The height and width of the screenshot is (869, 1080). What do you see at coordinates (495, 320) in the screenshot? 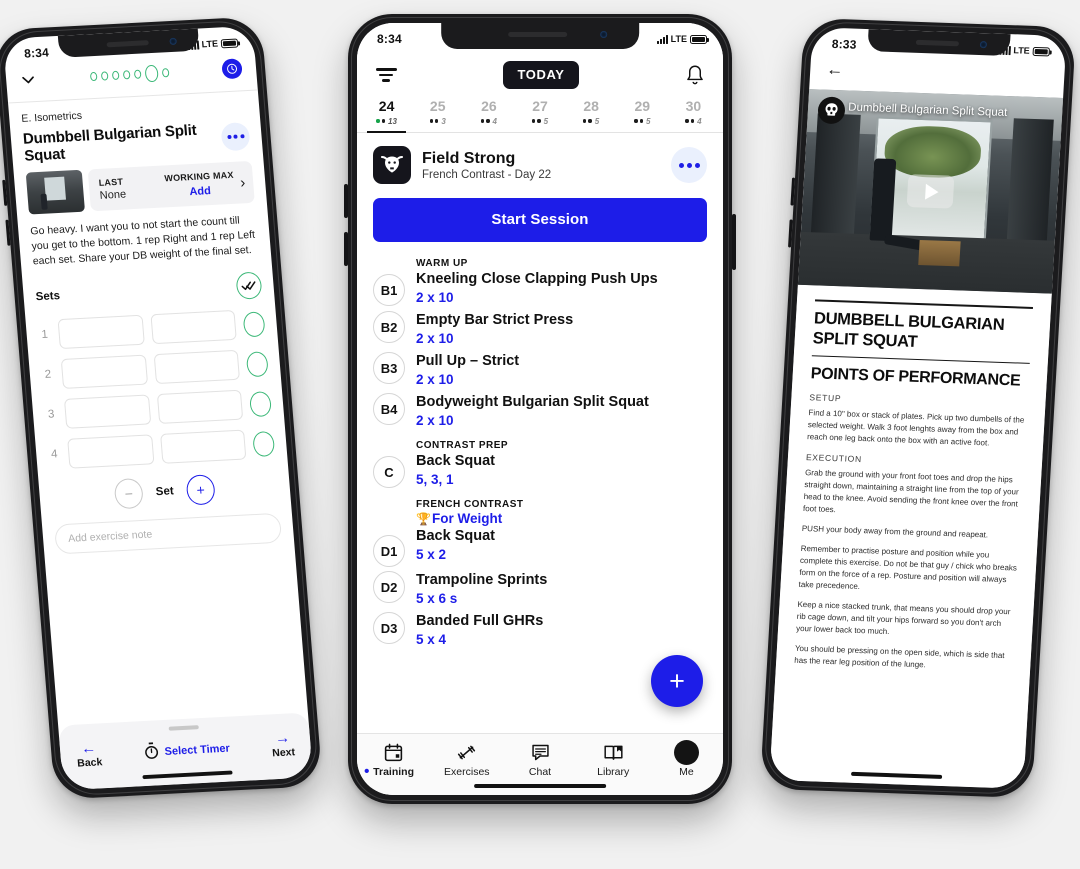
I see `exercise-name: Empty Bar Strict Press` at bounding box center [495, 320].